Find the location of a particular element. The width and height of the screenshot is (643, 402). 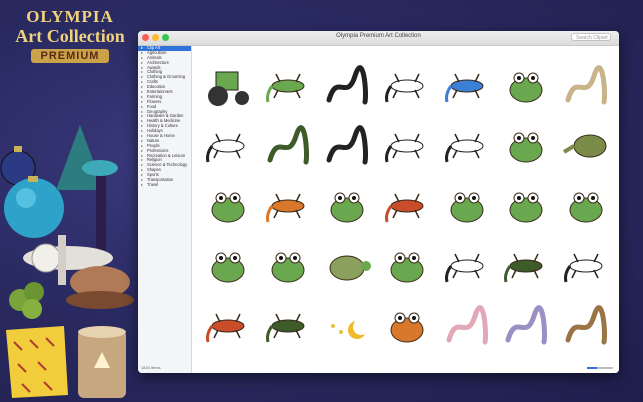

clipart-thumbnail-tractor is located at coordinates (228, 86).